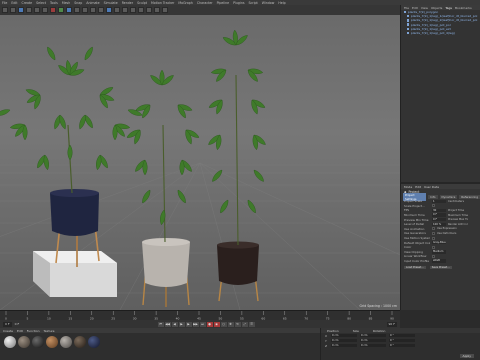  Describe the element at coordinates (157, 10) in the screenshot. I see `camera-icon` at that location.